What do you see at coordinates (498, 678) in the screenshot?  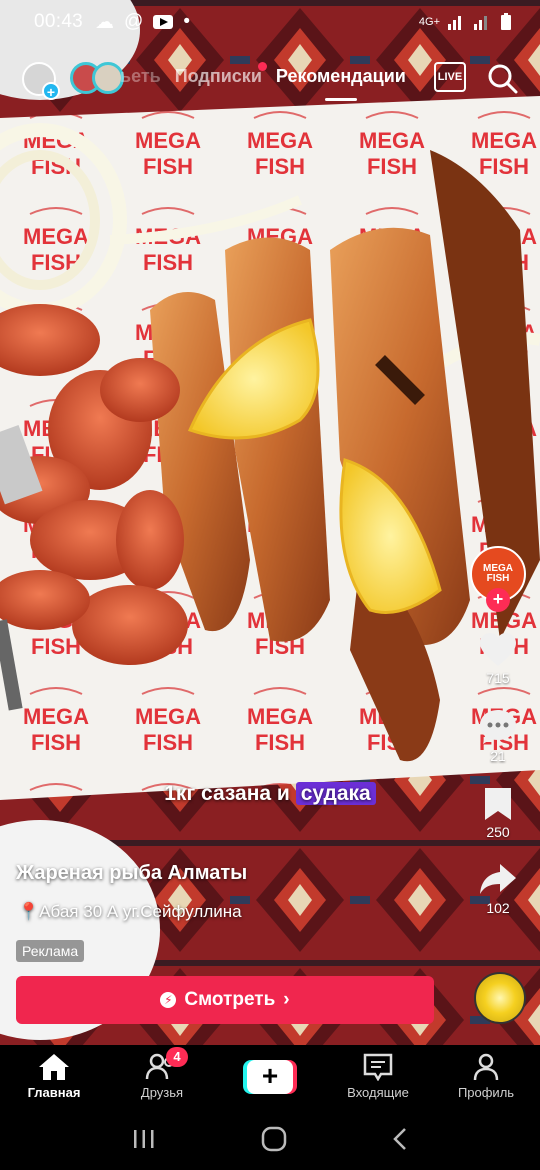 I see `like-count: 715` at bounding box center [498, 678].